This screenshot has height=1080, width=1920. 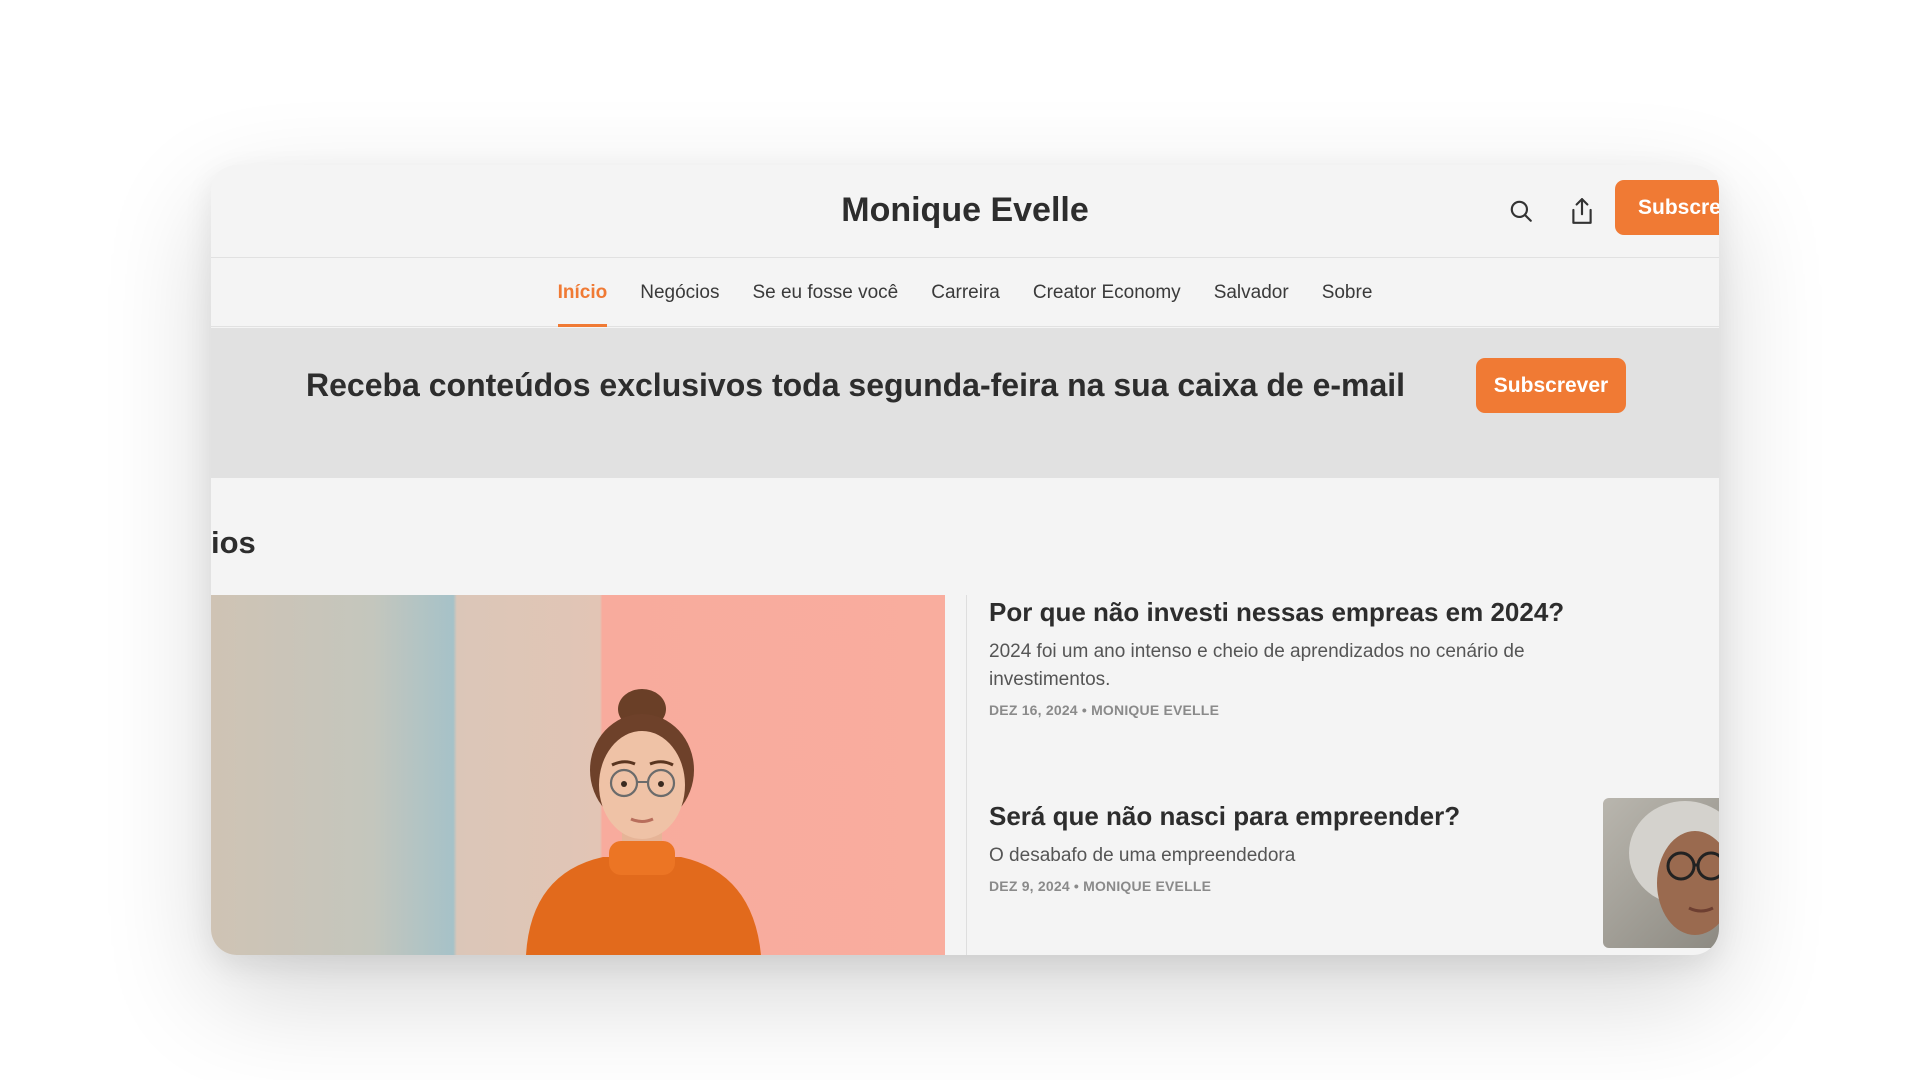 What do you see at coordinates (679, 293) in the screenshot?
I see `nav-item-negocios: Negócios` at bounding box center [679, 293].